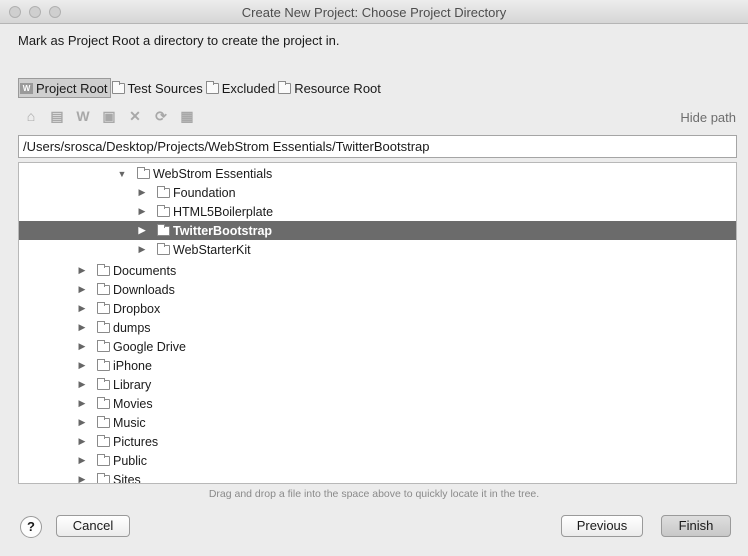 This screenshot has height=556, width=748. I want to click on tab-test-sources: Test Sources, so click(158, 88).